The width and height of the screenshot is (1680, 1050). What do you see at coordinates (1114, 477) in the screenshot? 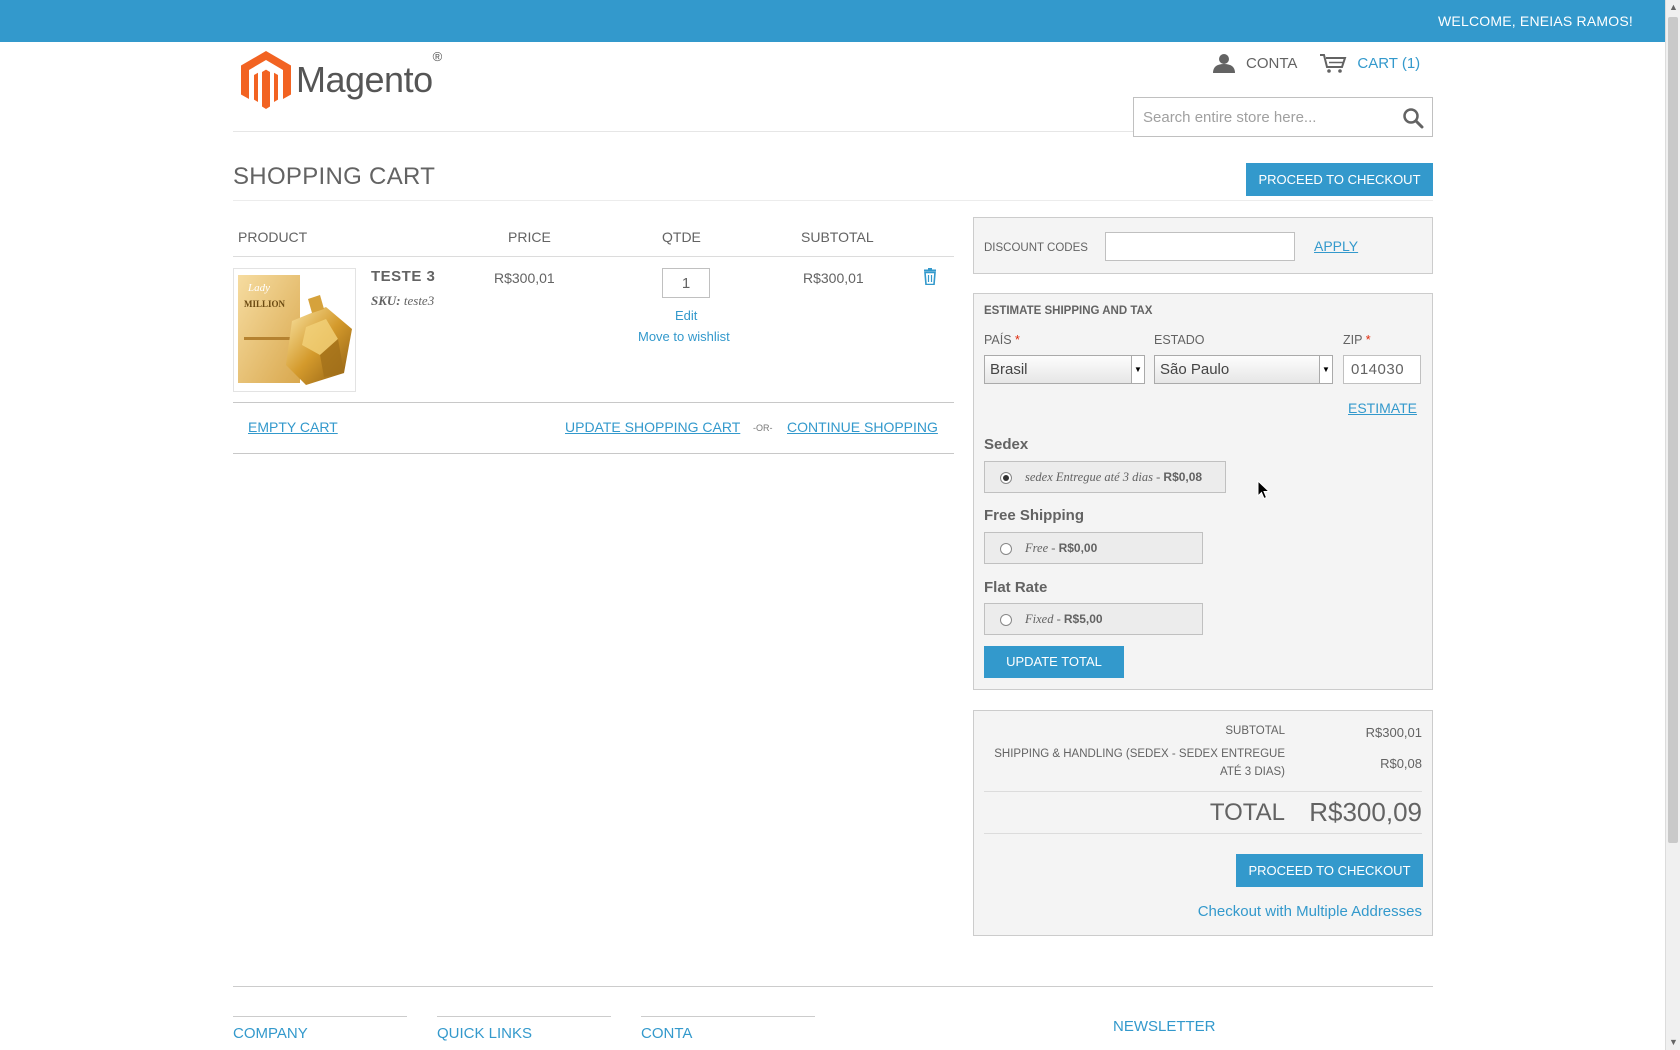
I see `rate-sedex-text: sedex Entregue até 3 dias - R$0,08` at bounding box center [1114, 477].